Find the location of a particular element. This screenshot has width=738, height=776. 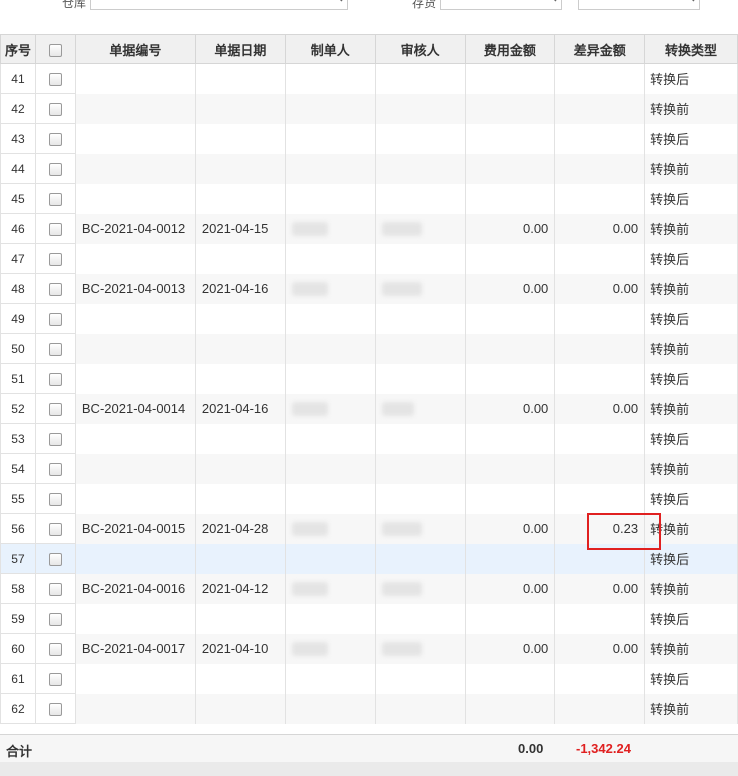

search-icon is located at coordinates (338, 1).